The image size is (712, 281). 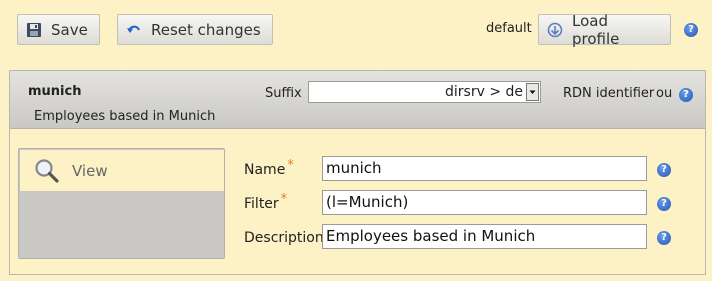 What do you see at coordinates (283, 93) in the screenshot?
I see `suffix-label: Suffix` at bounding box center [283, 93].